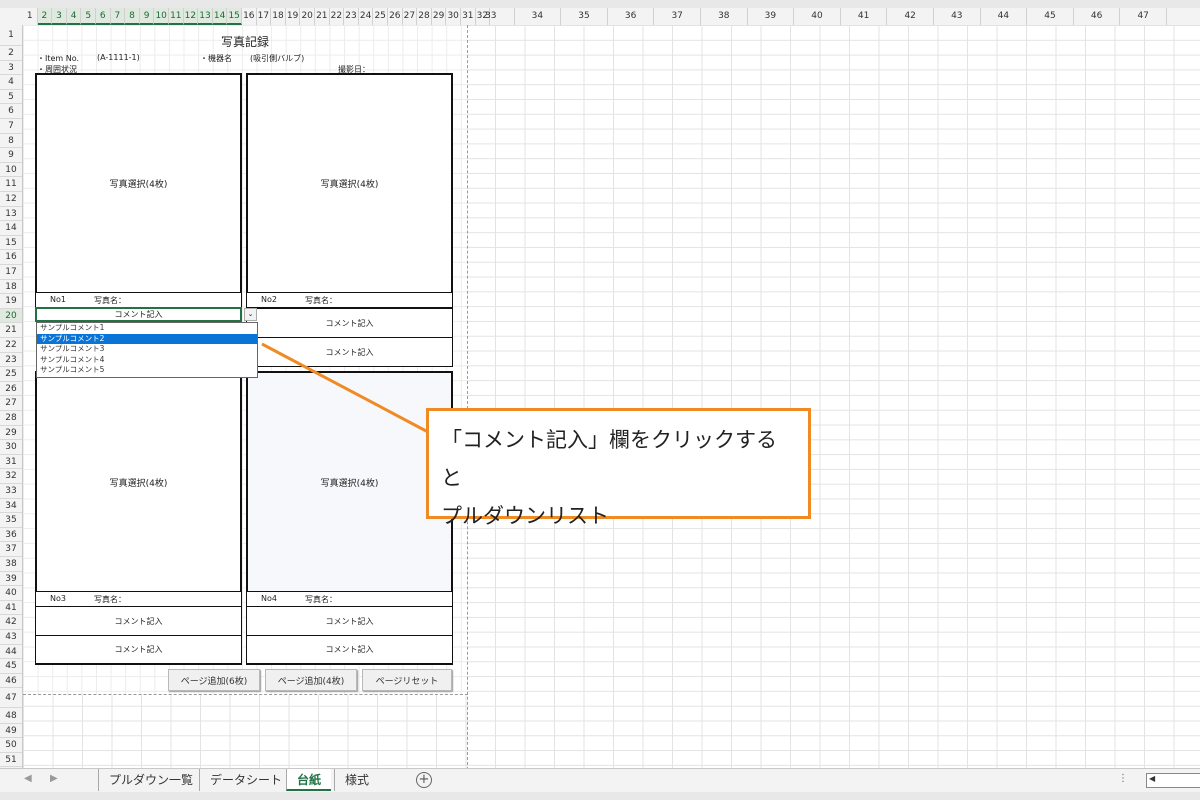 The height and width of the screenshot is (800, 1200). I want to click on row-header-cell: 49, so click(11, 731).